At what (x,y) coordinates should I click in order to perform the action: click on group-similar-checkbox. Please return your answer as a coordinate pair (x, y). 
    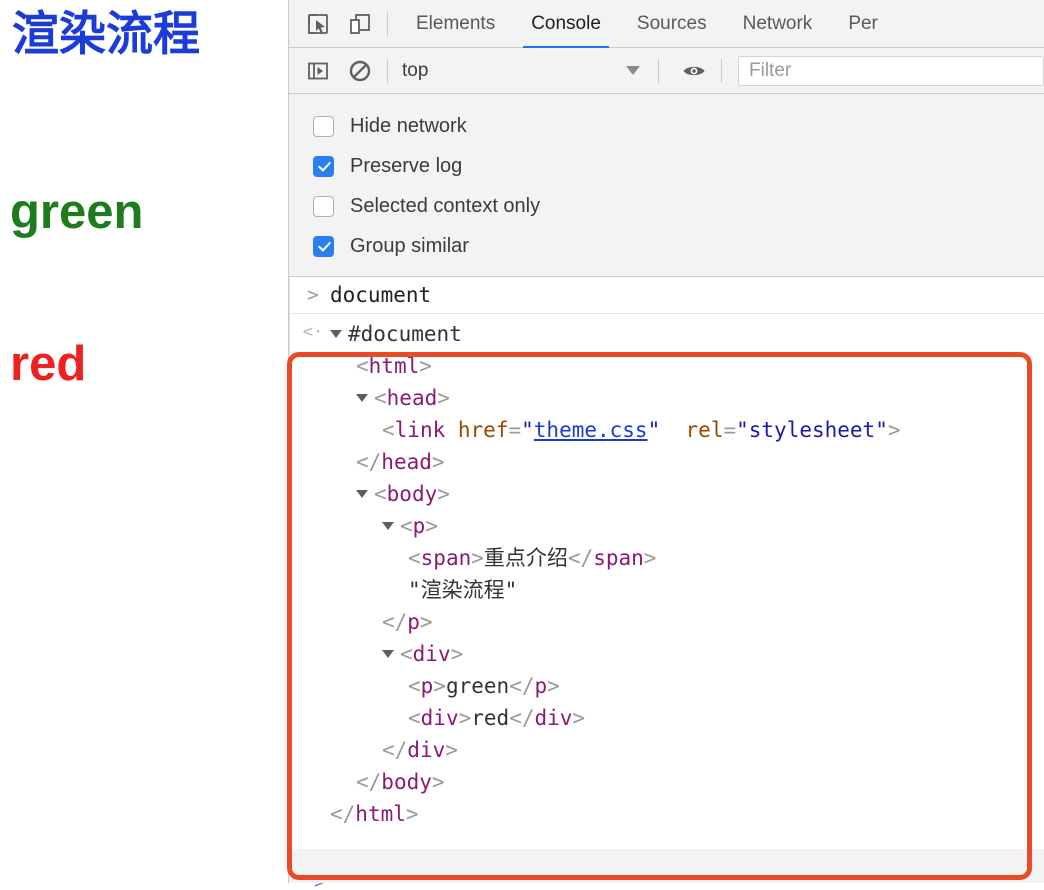
    Looking at the image, I should click on (323, 246).